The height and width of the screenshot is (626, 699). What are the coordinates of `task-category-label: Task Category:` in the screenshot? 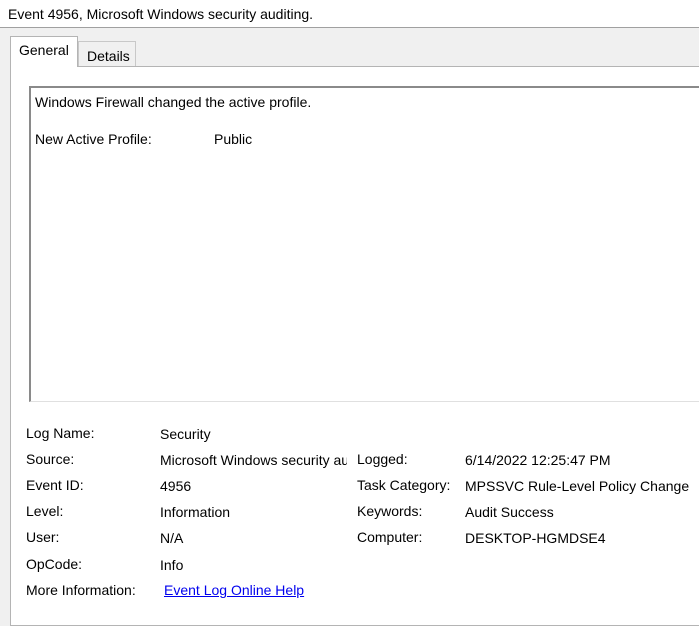 It's located at (404, 485).